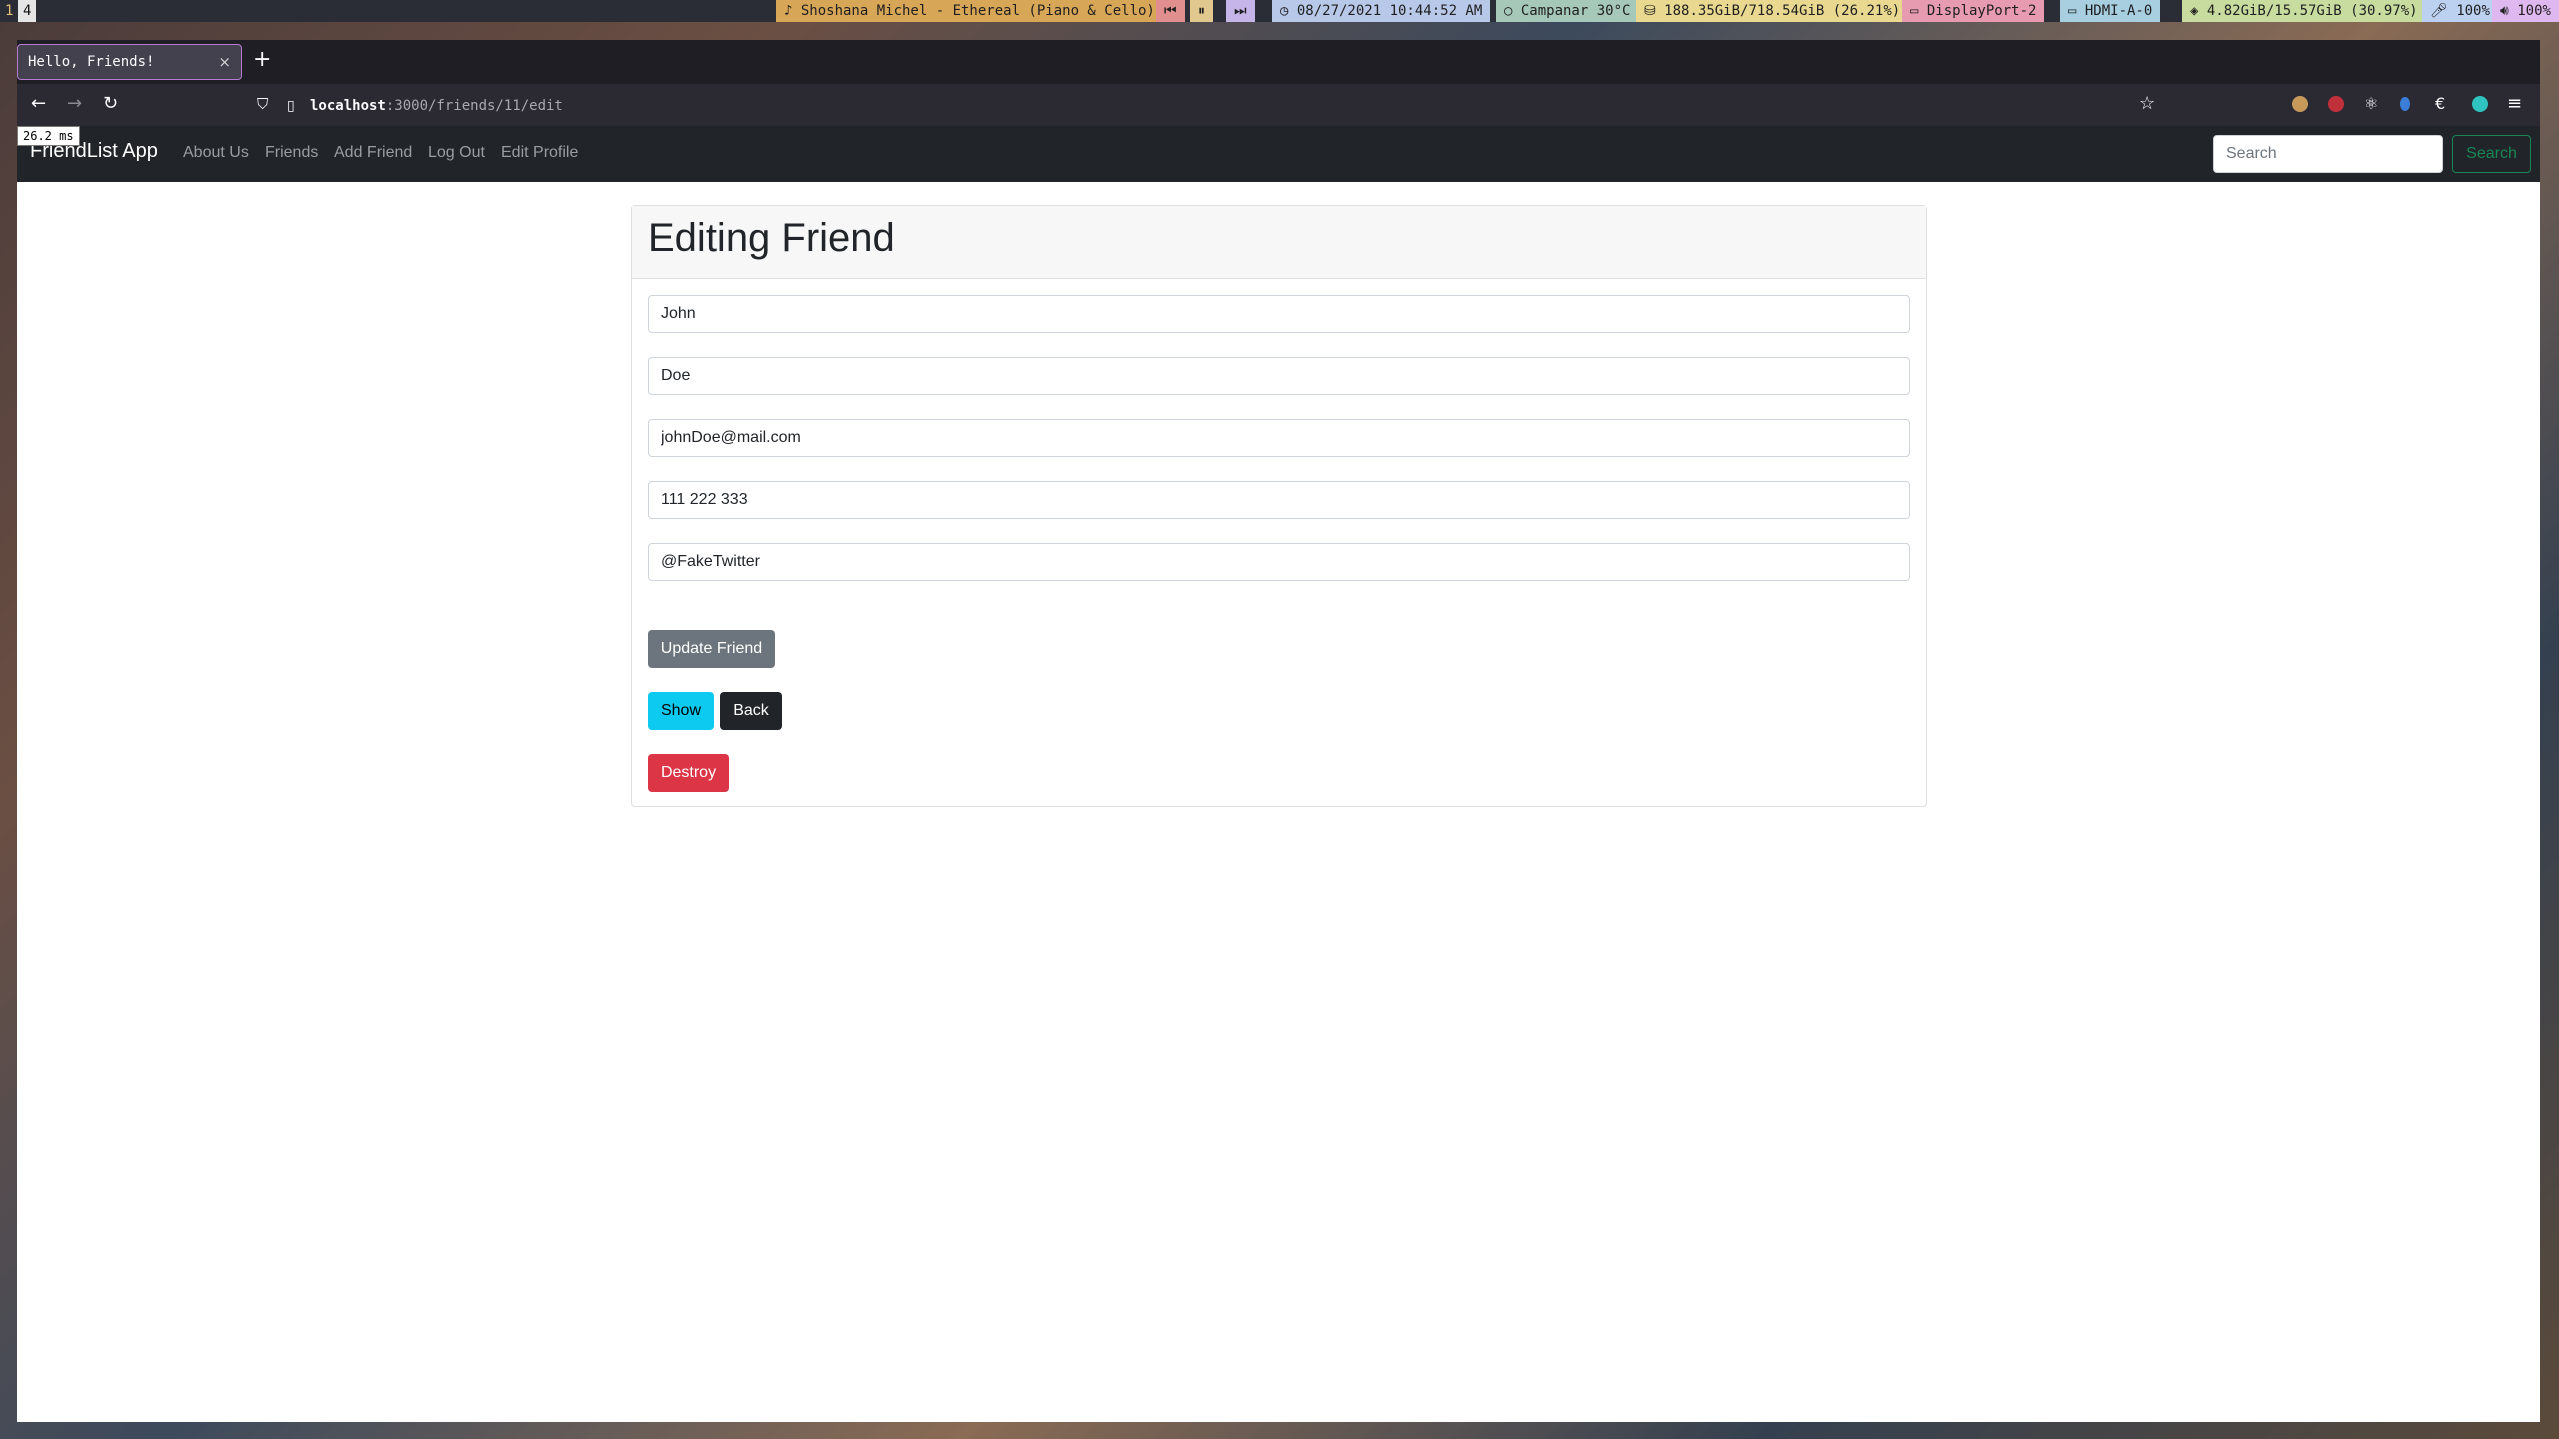 This screenshot has height=1439, width=2559. Describe the element at coordinates (48, 136) in the screenshot. I see `render-time-badge: 26.2 ms` at that location.